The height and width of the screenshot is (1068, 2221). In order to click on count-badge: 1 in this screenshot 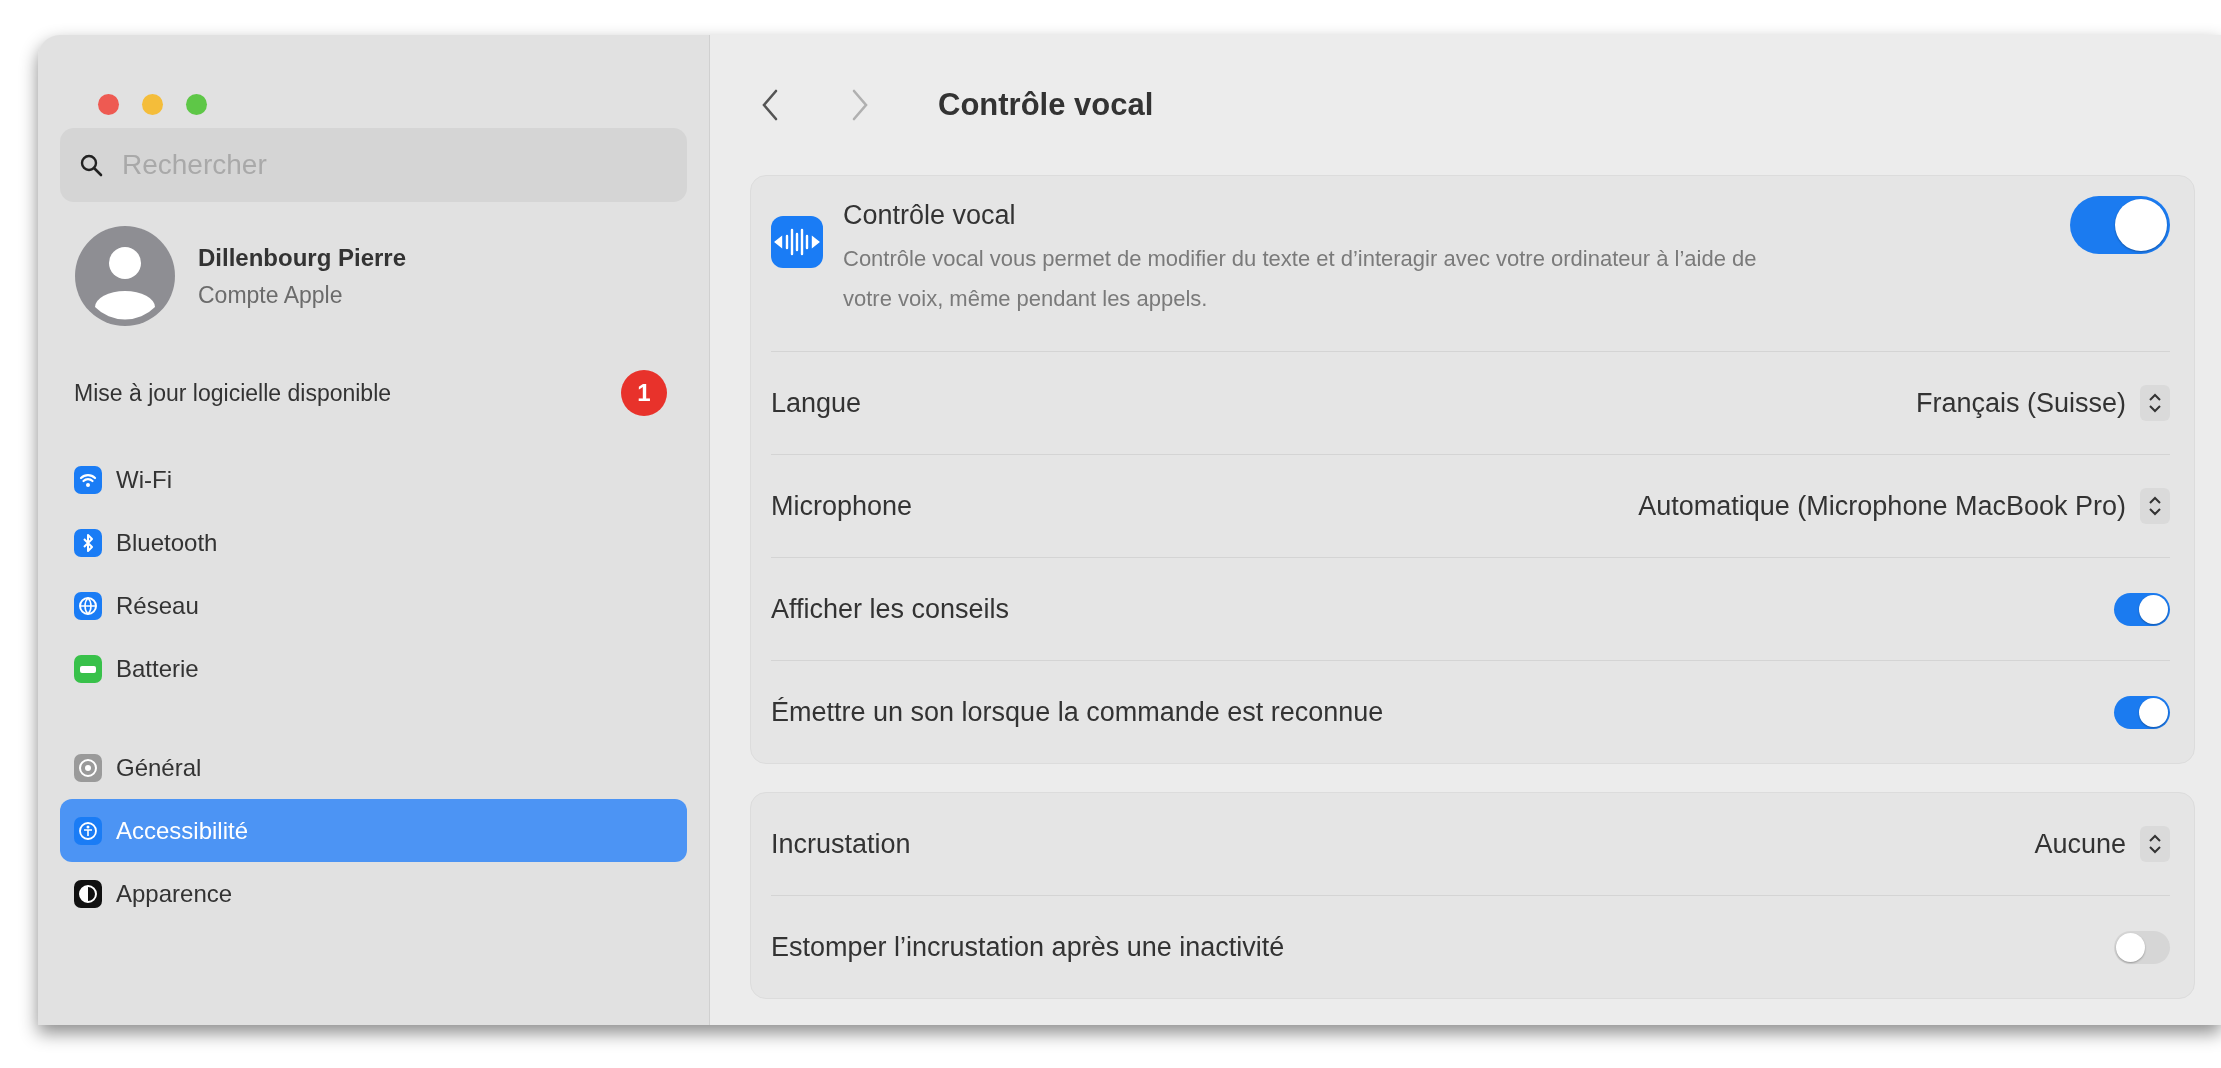, I will do `click(644, 393)`.